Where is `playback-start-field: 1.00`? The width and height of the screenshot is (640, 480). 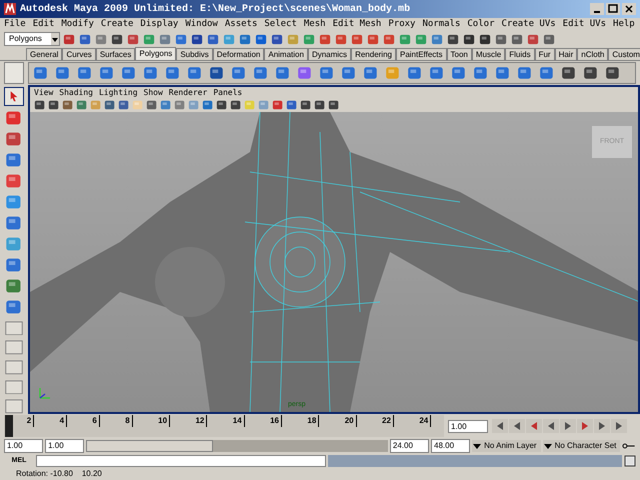
playback-start-field: 1.00 is located at coordinates (64, 446).